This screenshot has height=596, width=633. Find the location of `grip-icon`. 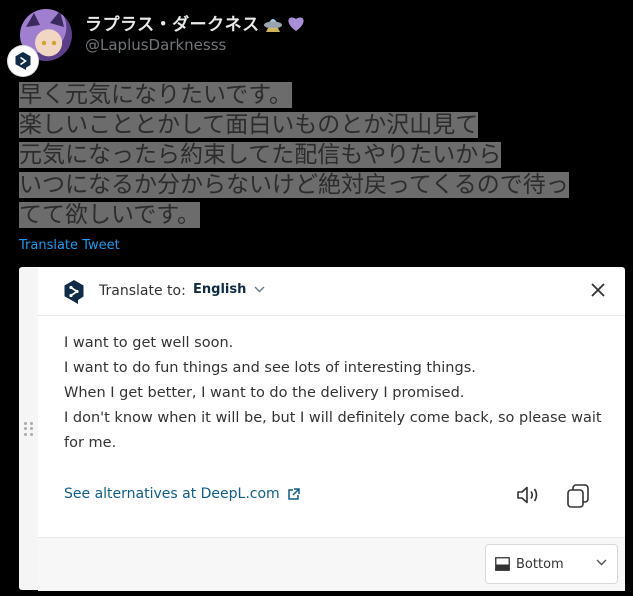

grip-icon is located at coordinates (29, 429).